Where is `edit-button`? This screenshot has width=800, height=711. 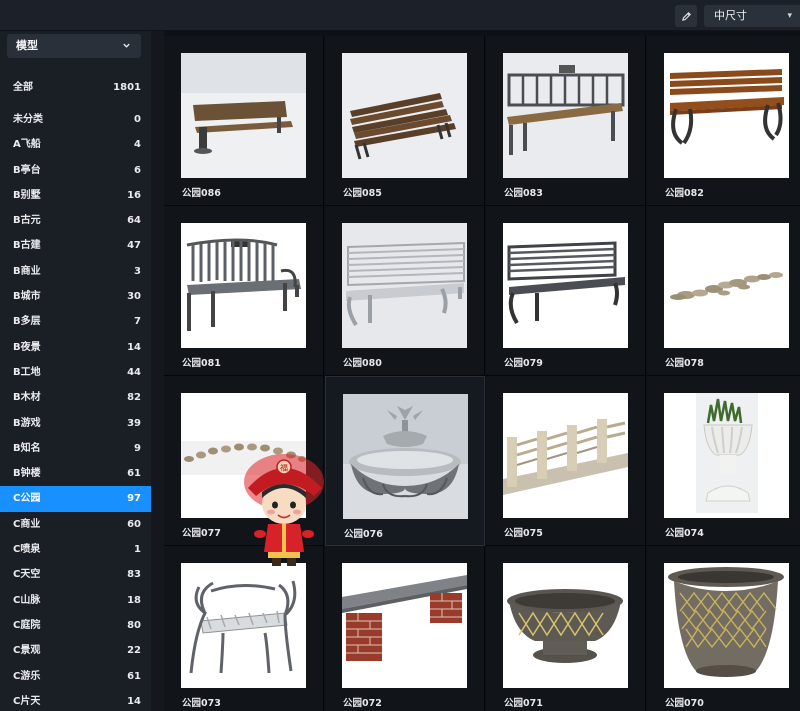 edit-button is located at coordinates (686, 16).